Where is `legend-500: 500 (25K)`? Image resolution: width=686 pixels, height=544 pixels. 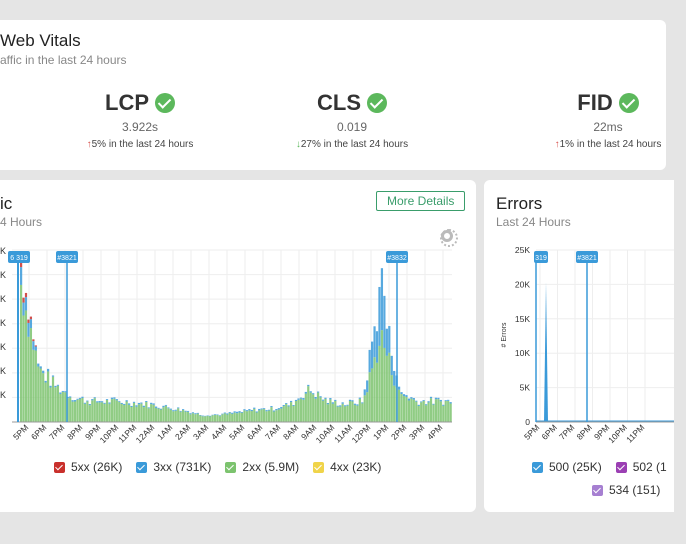
legend-500: 500 (25K) is located at coordinates (567, 467).